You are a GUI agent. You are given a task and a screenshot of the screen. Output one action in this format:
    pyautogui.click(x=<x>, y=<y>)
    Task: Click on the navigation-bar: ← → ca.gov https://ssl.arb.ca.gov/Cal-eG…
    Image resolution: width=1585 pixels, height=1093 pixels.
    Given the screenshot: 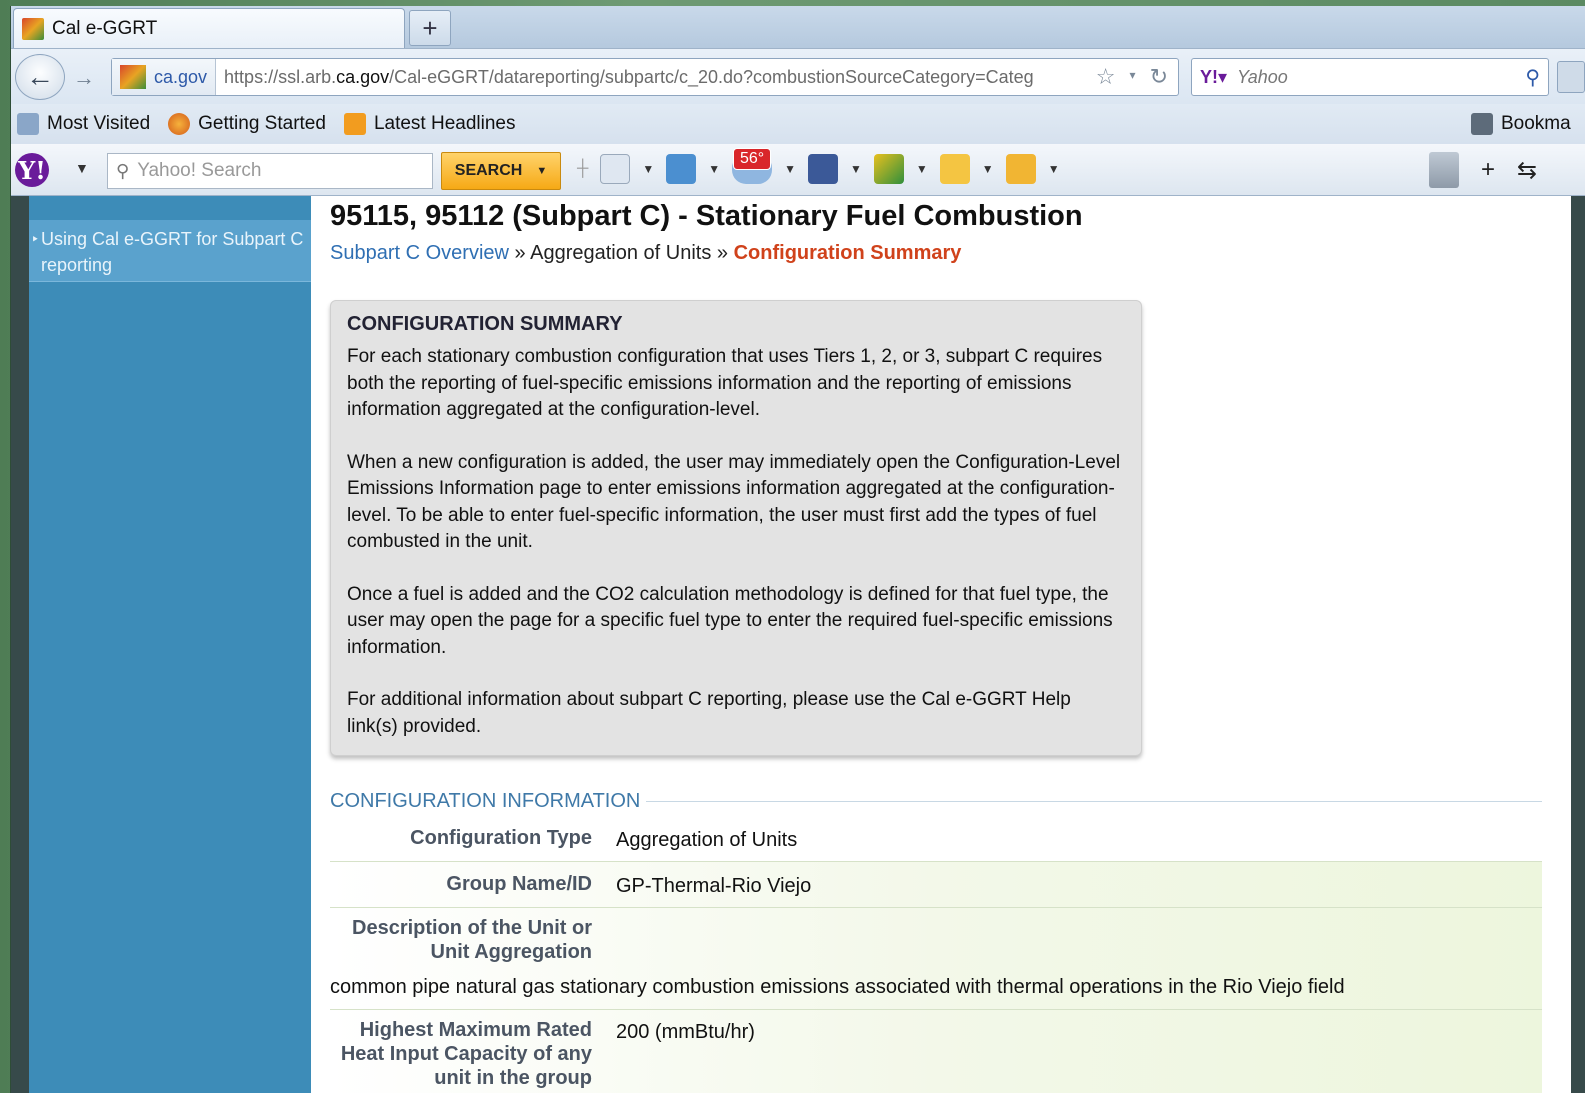 What is the action you would take?
    pyautogui.click(x=798, y=76)
    